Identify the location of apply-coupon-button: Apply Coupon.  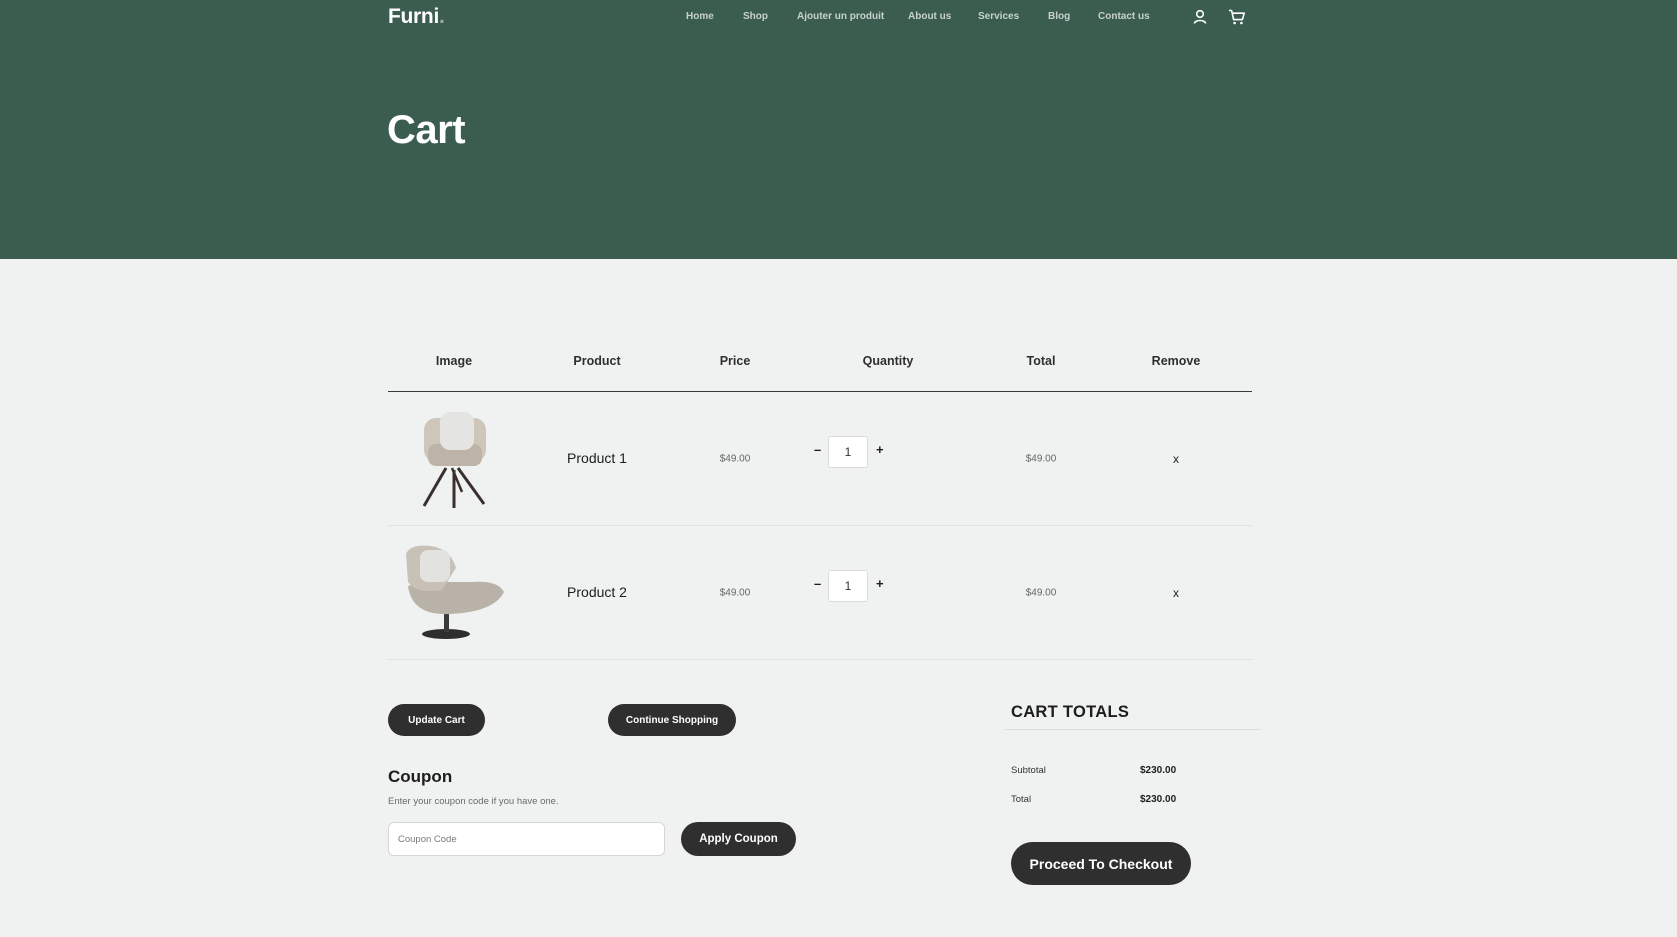
(738, 839).